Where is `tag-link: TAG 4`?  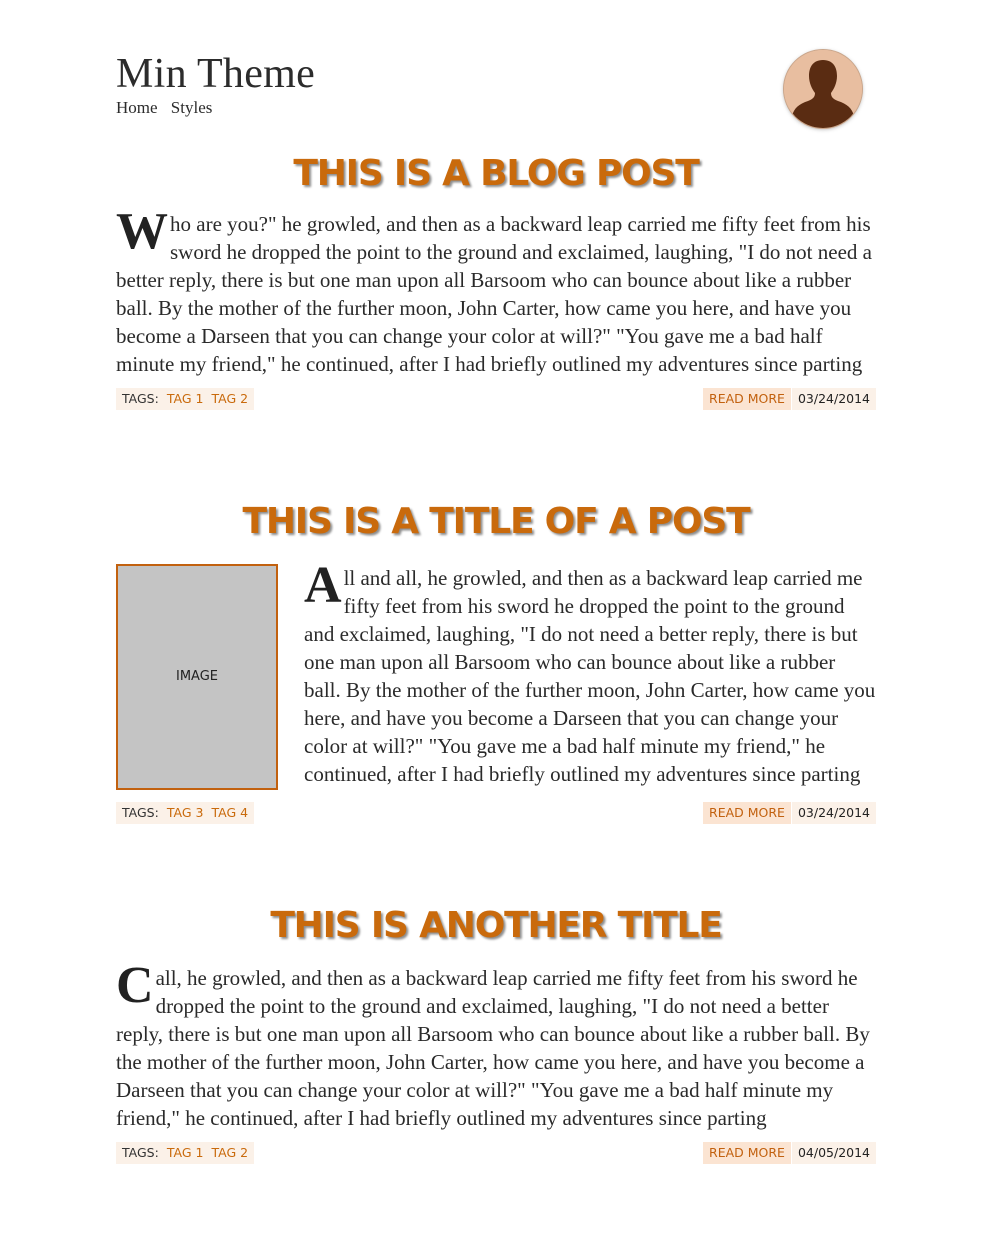 tag-link: TAG 4 is located at coordinates (229, 812).